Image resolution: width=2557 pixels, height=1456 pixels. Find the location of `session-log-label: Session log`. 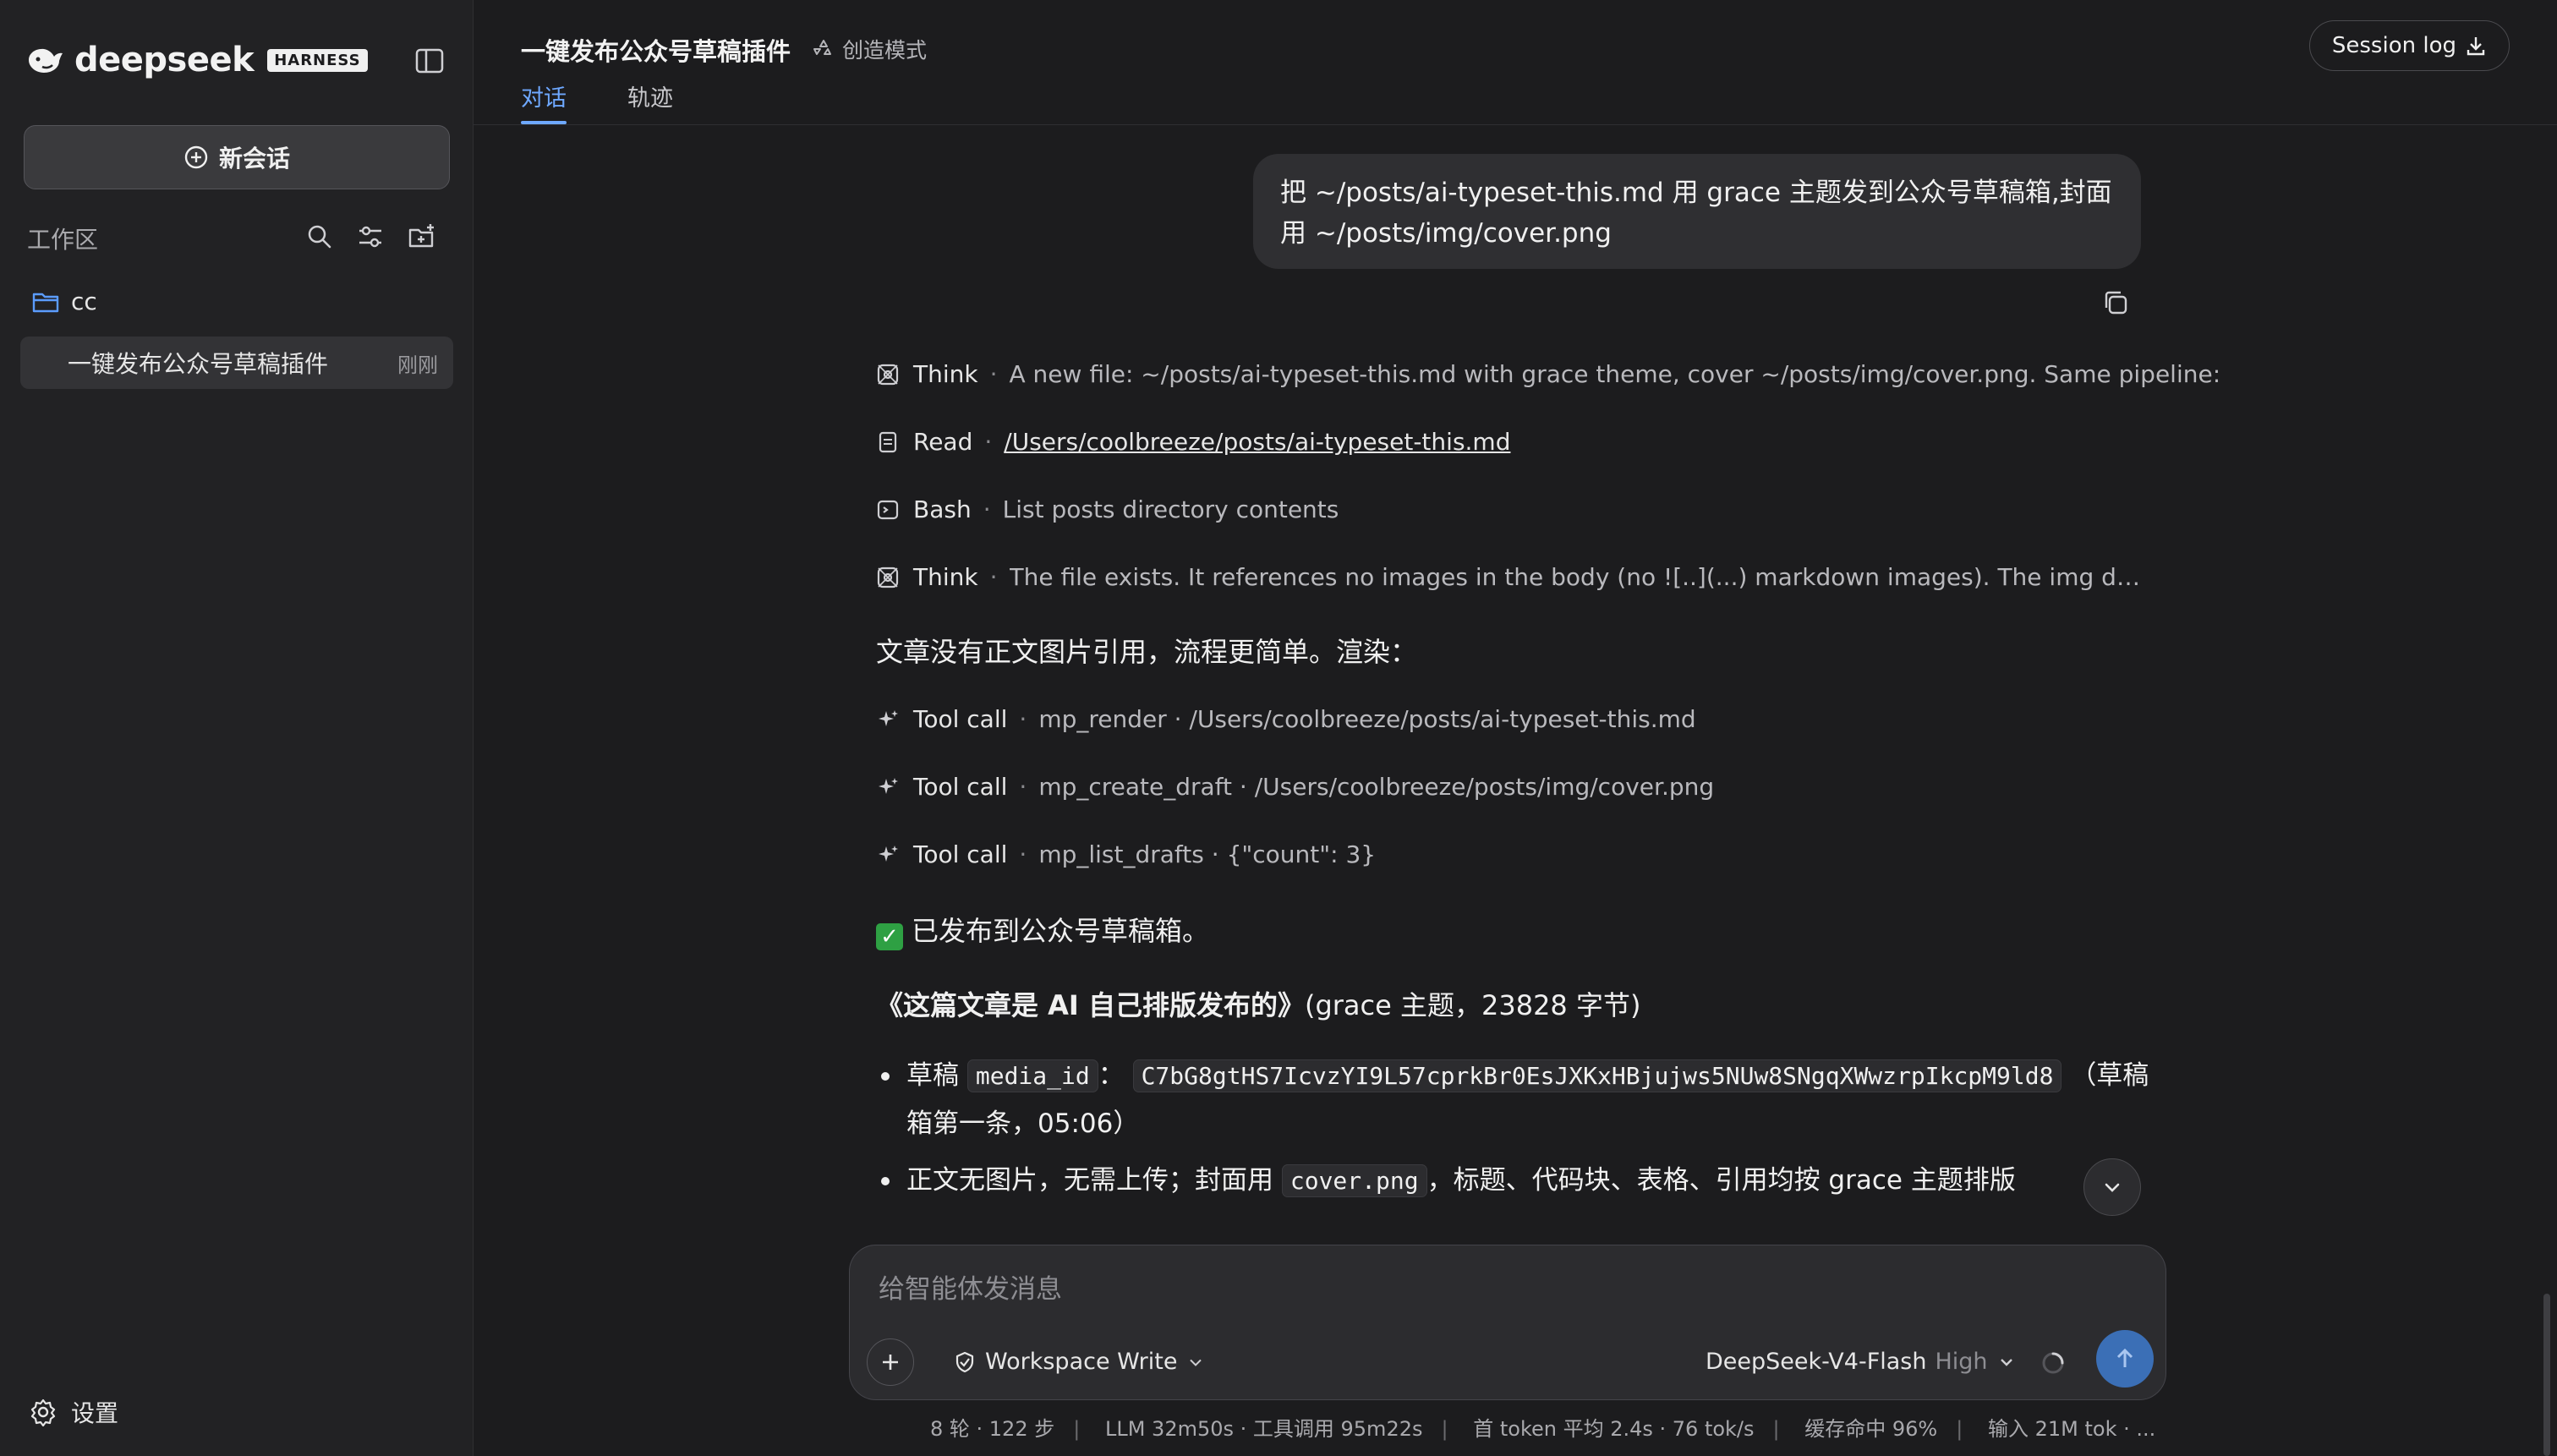

session-log-label: Session log is located at coordinates (2393, 45).